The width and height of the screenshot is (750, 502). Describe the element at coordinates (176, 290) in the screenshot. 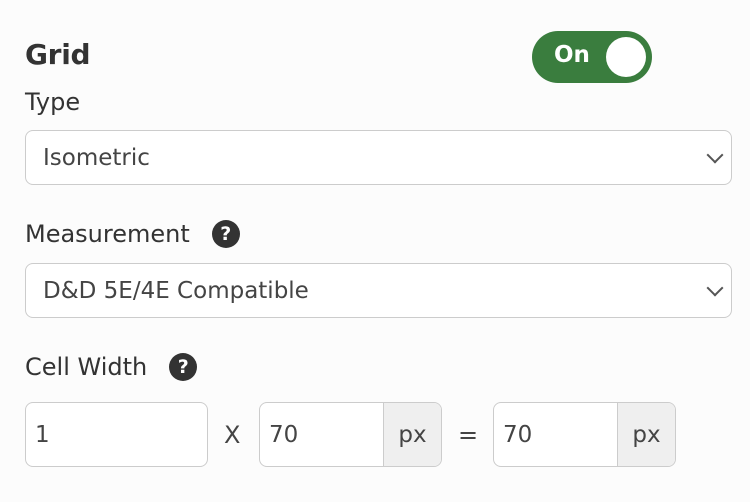

I see `measurement-select-value: D&D 5E/4E Compatible` at that location.